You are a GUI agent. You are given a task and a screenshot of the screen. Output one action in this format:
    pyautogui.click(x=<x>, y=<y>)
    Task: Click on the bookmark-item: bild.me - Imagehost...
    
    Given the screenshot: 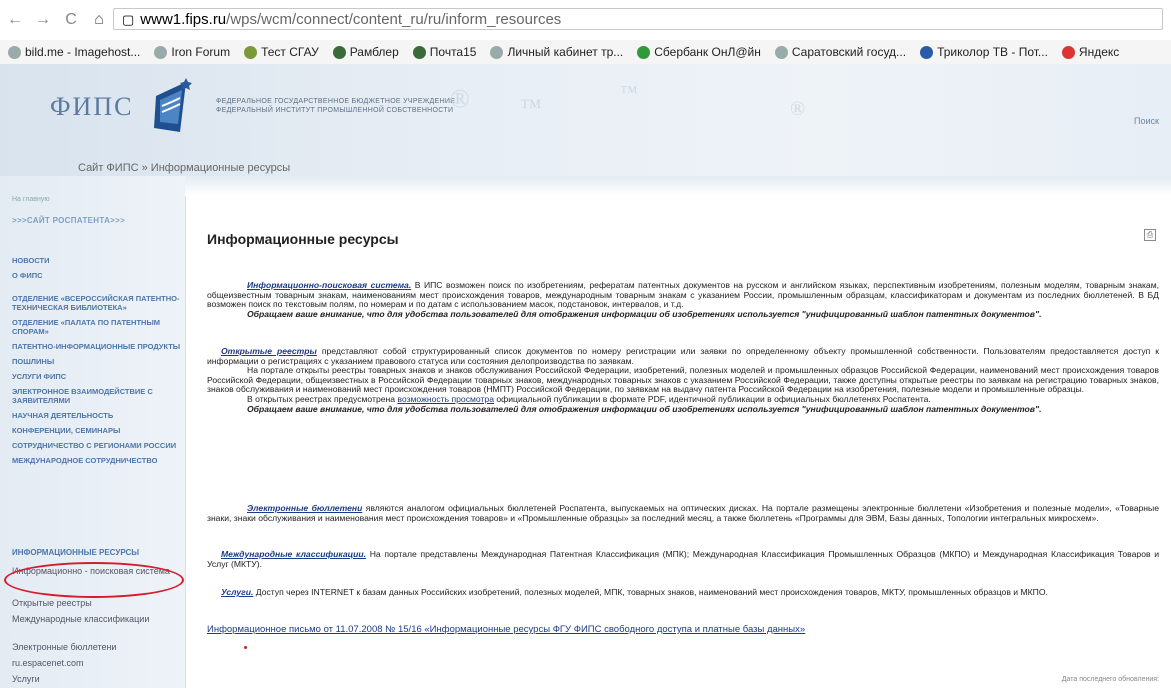 What is the action you would take?
    pyautogui.click(x=74, y=52)
    